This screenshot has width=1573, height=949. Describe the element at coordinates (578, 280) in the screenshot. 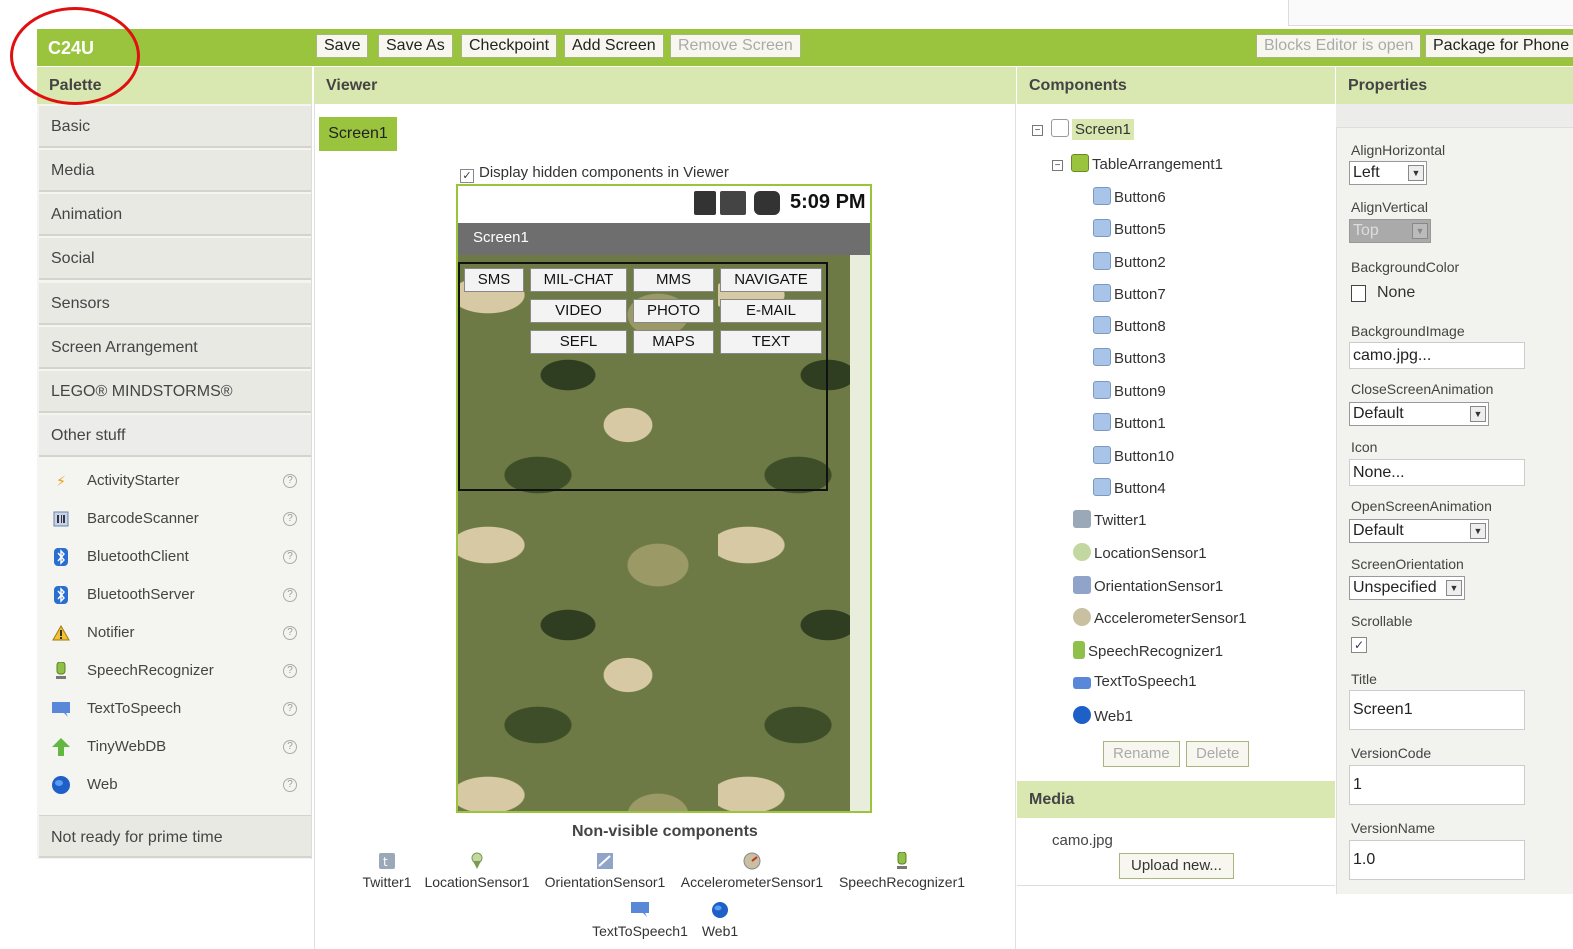

I see `mil-chat-button: MIL-CHAT` at that location.